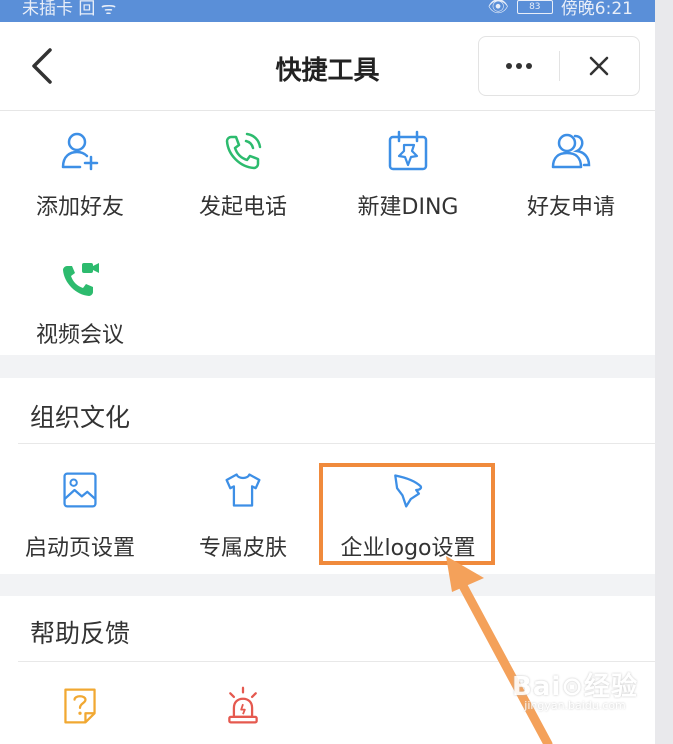  What do you see at coordinates (80, 490) in the screenshot?
I see `image-icon` at bounding box center [80, 490].